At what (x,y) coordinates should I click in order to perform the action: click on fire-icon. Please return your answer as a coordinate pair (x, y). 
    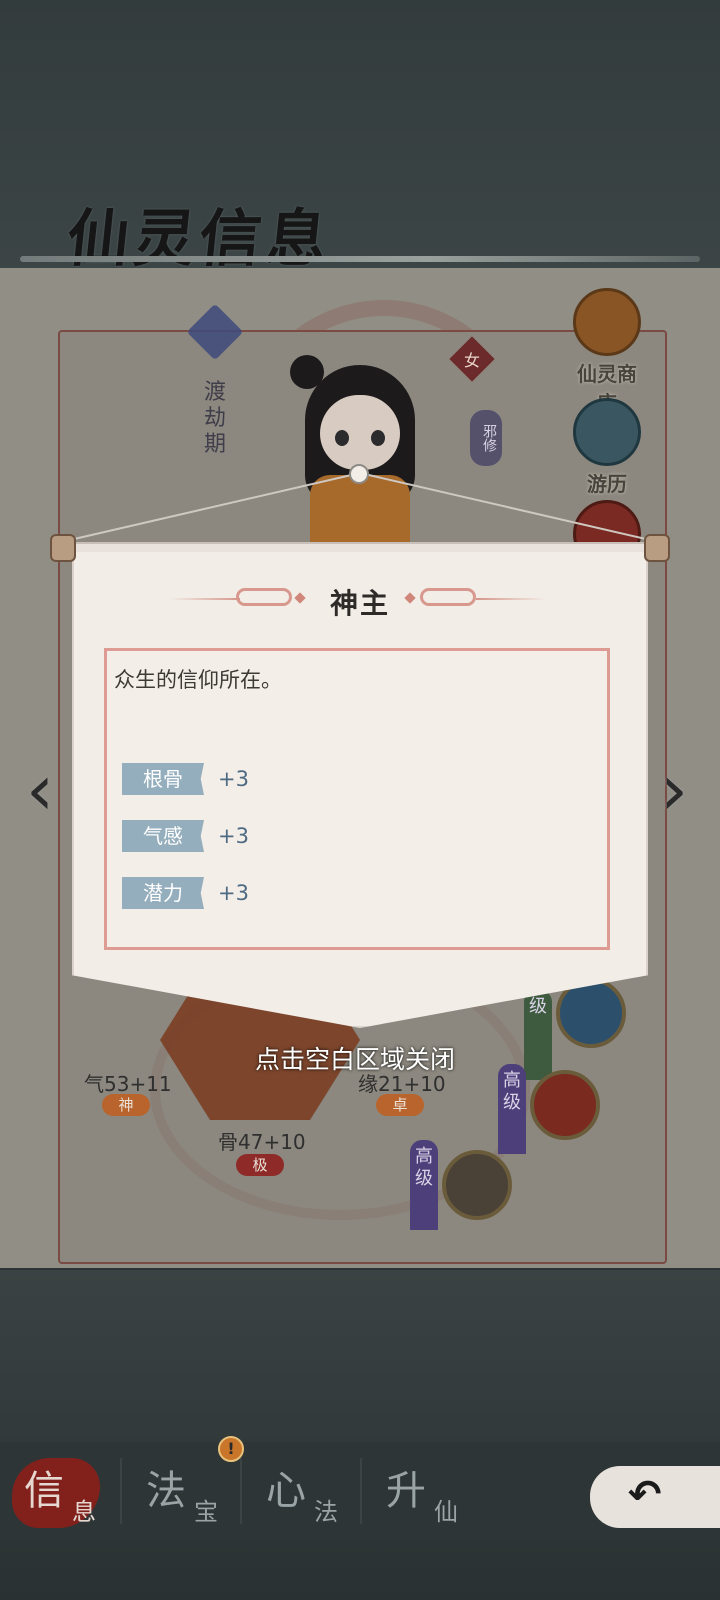
    Looking at the image, I should click on (565, 1105).